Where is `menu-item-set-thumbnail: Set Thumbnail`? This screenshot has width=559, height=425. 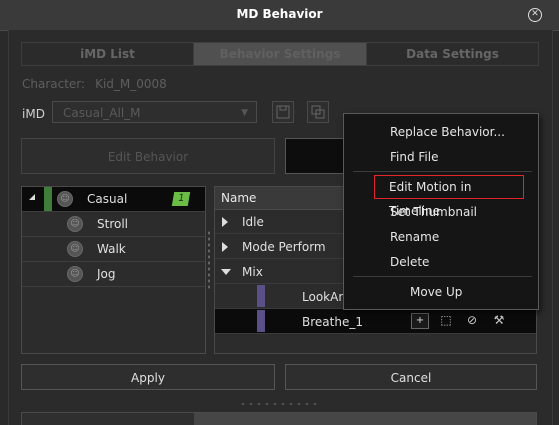 menu-item-set-thumbnail: Set Thumbnail is located at coordinates (441, 212).